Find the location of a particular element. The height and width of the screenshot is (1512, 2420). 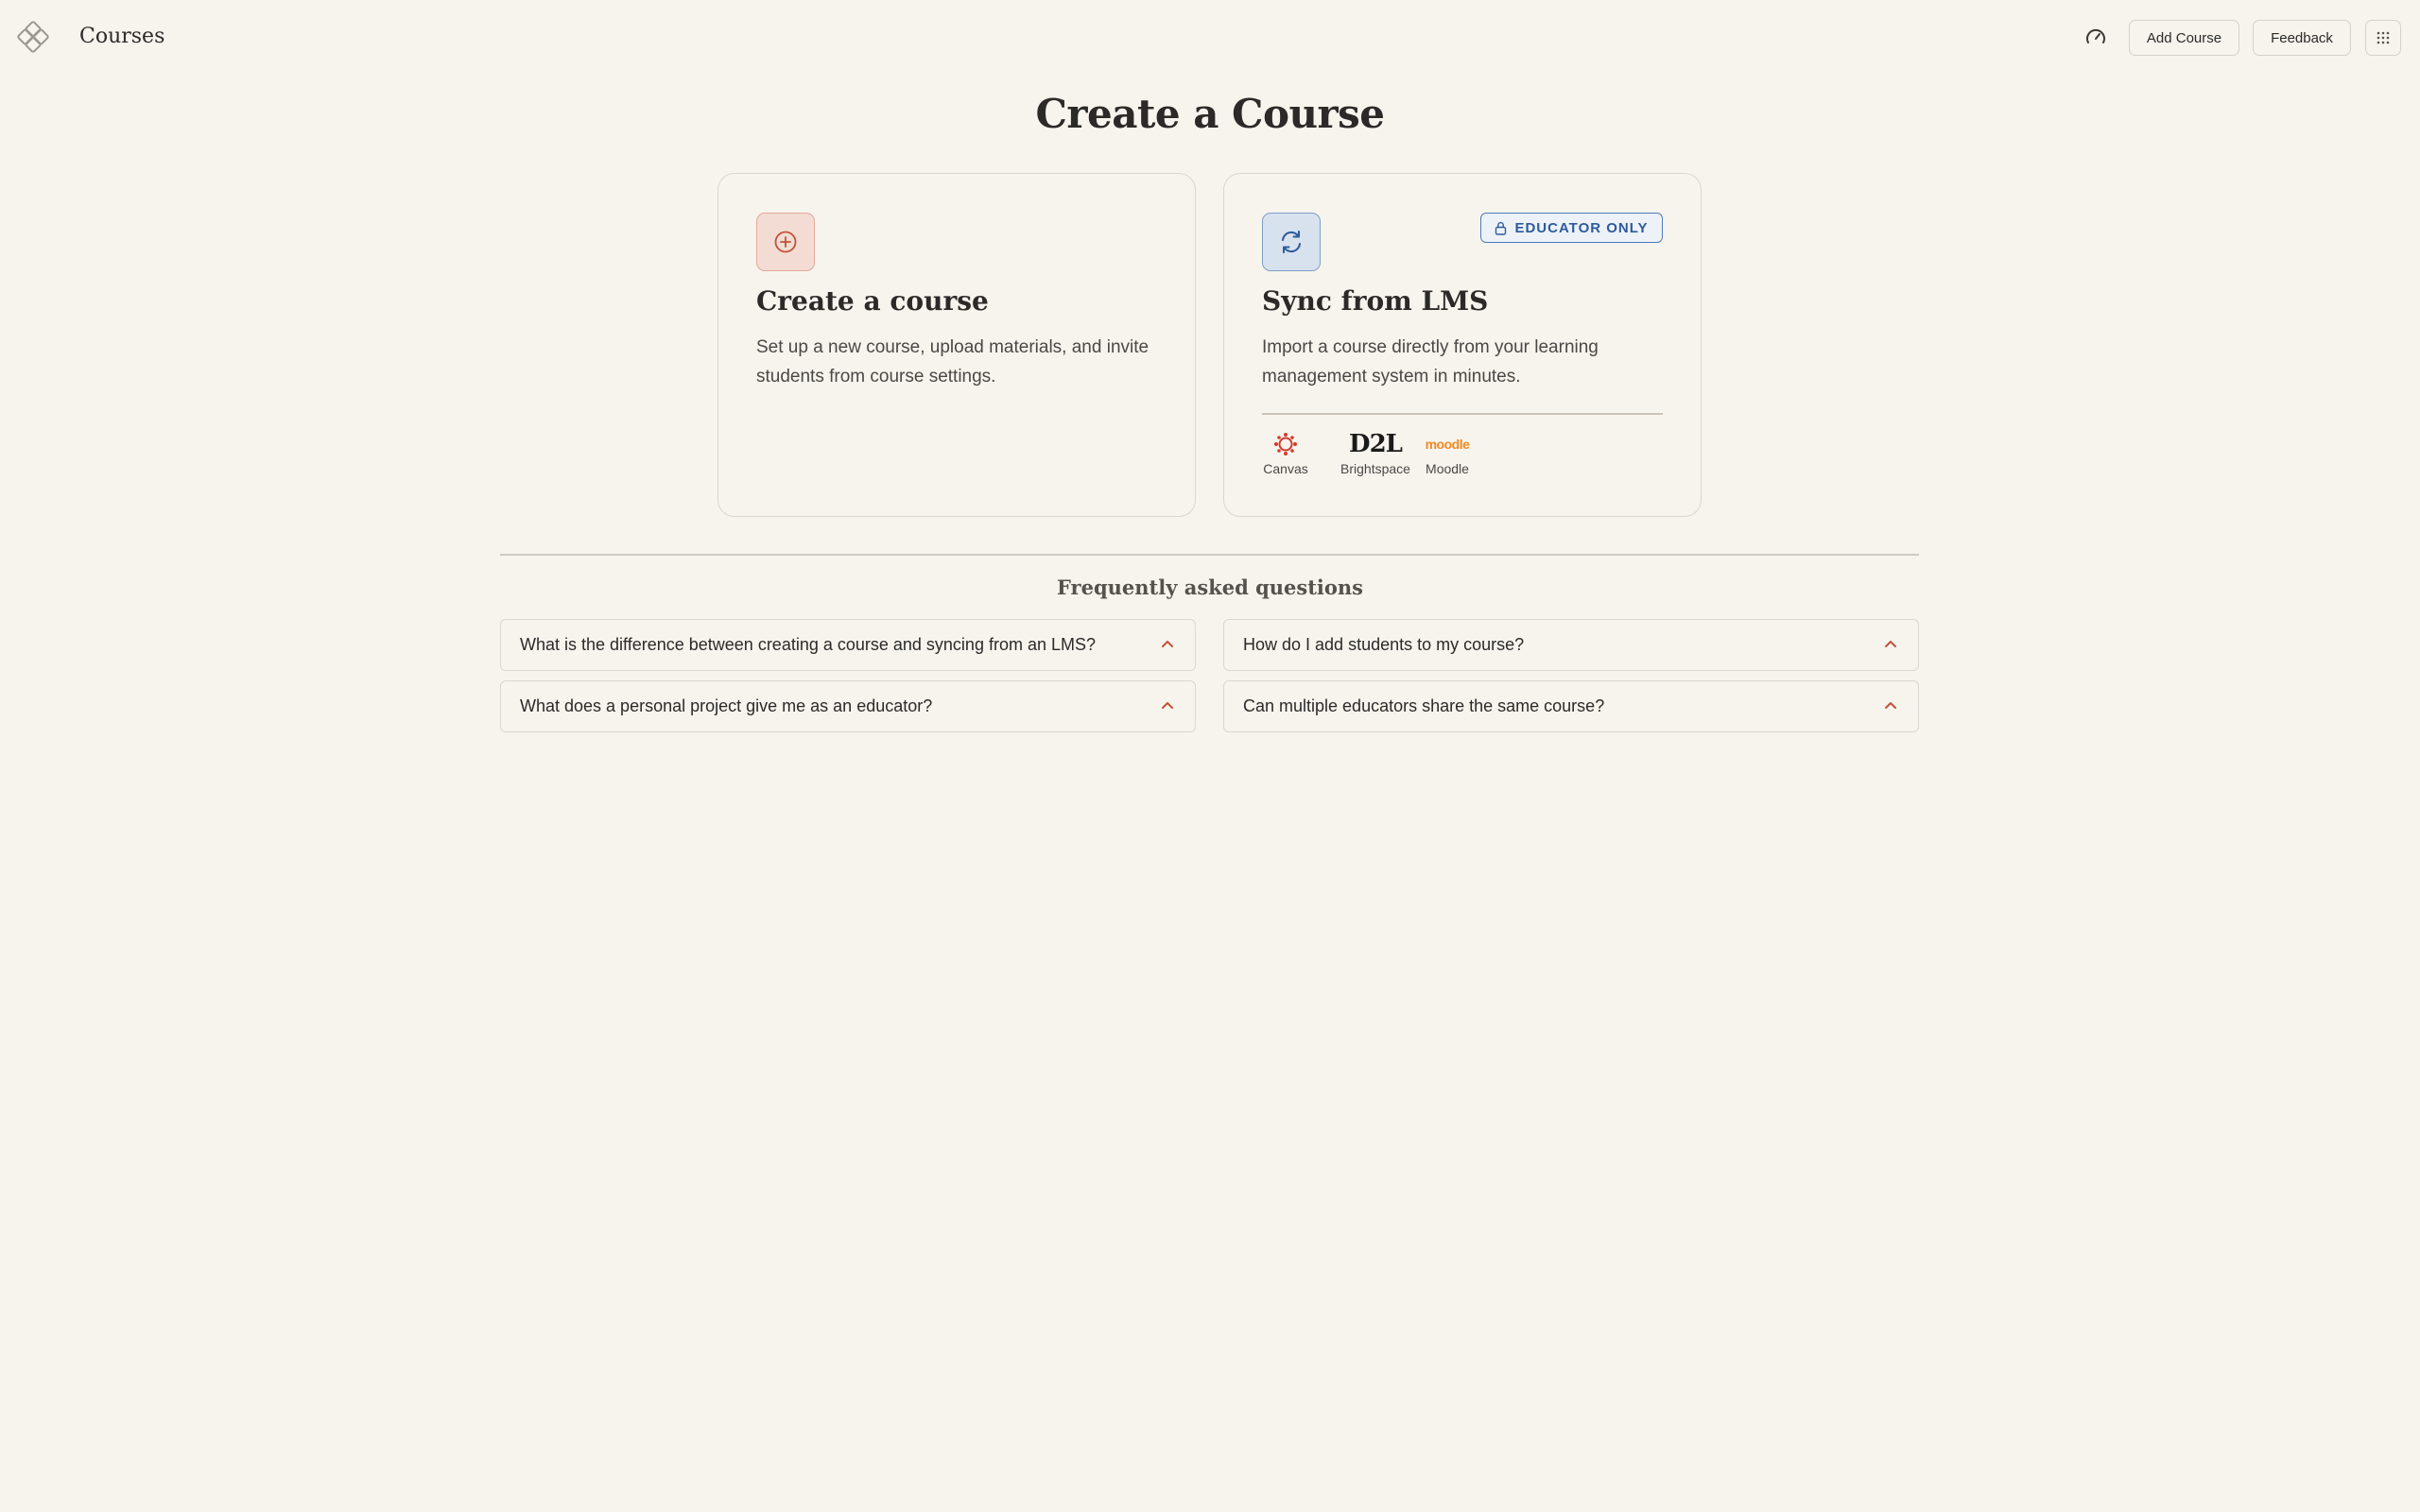

lms-moodle: moodle Moodle is located at coordinates (1447, 453).